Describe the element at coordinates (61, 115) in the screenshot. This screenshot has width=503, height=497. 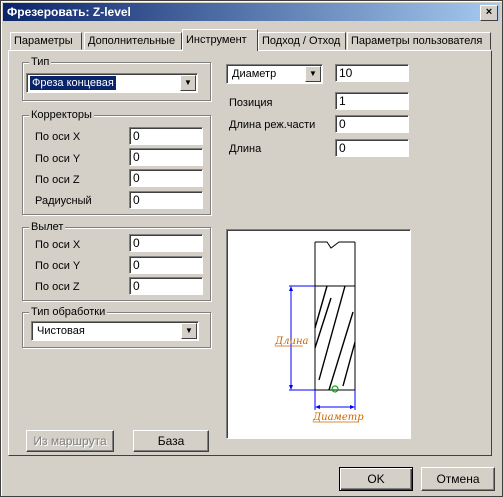
I see `correctors-group-title: Корректоры` at that location.